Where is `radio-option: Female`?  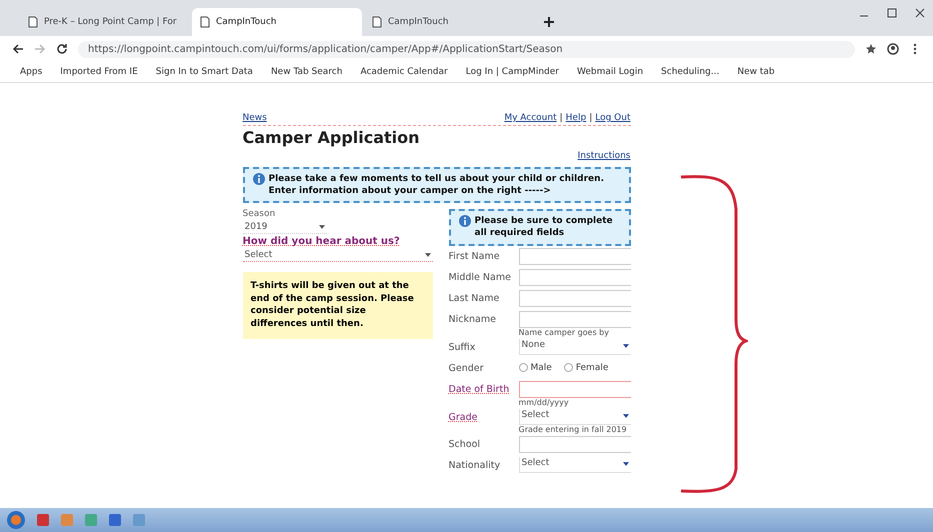 radio-option: Female is located at coordinates (586, 367).